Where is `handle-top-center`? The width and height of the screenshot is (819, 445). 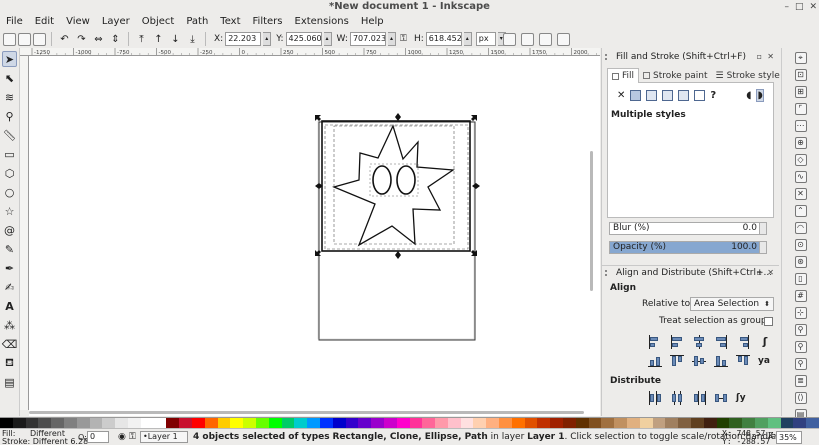 handle-top-center is located at coordinates (398, 117).